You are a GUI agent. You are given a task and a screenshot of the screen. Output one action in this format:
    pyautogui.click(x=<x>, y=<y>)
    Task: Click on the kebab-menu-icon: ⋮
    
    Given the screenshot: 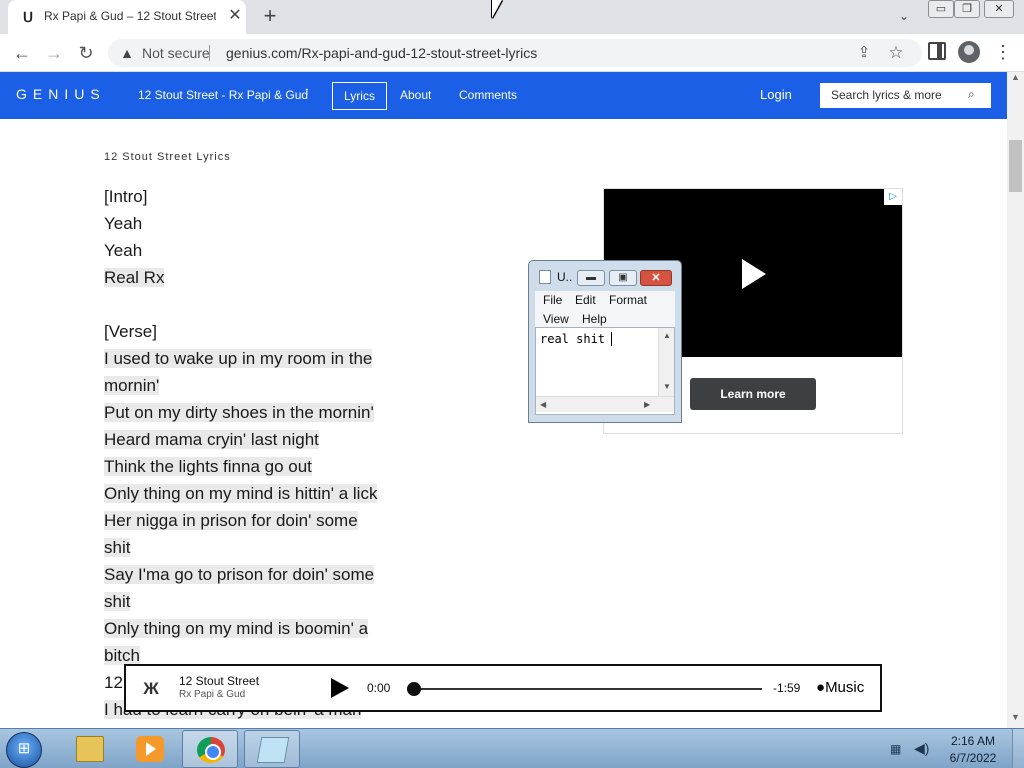 What is the action you would take?
    pyautogui.click(x=1003, y=52)
    